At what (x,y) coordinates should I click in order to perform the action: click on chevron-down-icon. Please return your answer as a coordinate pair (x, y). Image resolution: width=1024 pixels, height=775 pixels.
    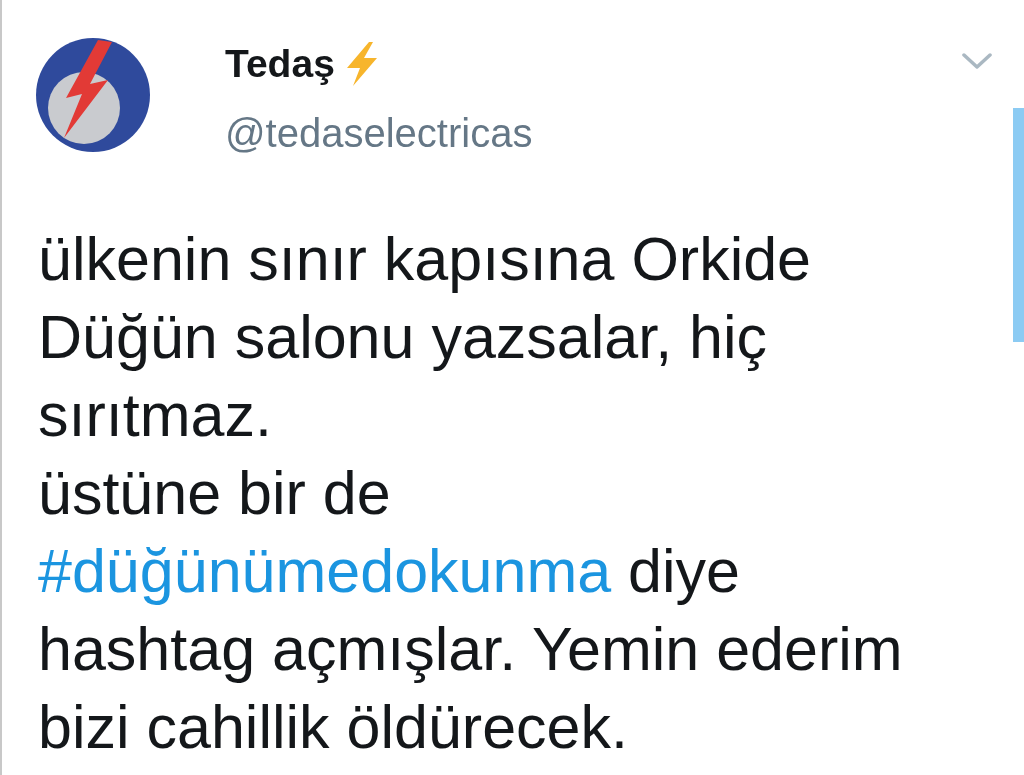
    Looking at the image, I should click on (977, 61).